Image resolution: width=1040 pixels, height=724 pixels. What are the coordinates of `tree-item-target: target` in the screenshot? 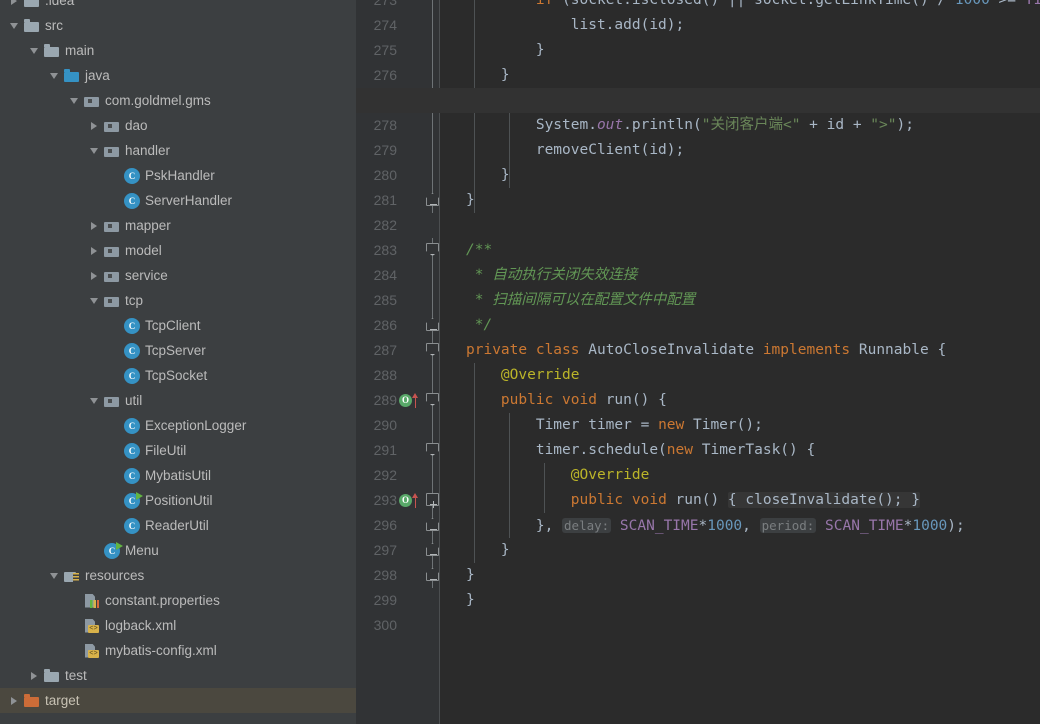 It's located at (178, 700).